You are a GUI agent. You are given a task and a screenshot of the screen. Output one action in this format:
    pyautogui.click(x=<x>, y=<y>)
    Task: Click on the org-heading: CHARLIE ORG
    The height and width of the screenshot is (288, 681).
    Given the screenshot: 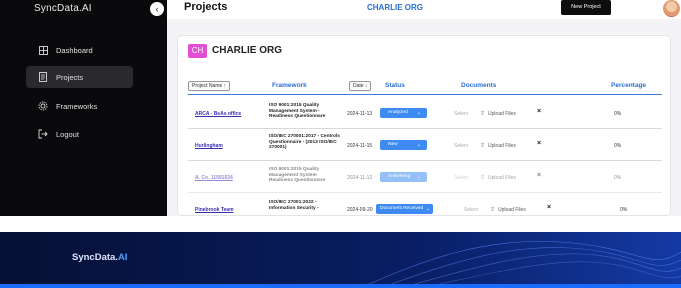 What is the action you would take?
    pyautogui.click(x=247, y=50)
    